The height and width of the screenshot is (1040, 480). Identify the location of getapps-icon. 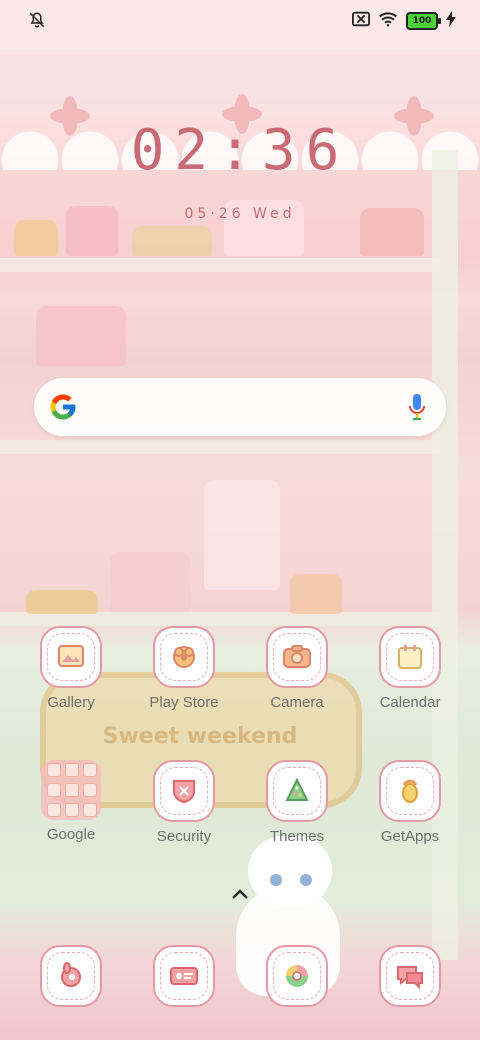
(410, 791).